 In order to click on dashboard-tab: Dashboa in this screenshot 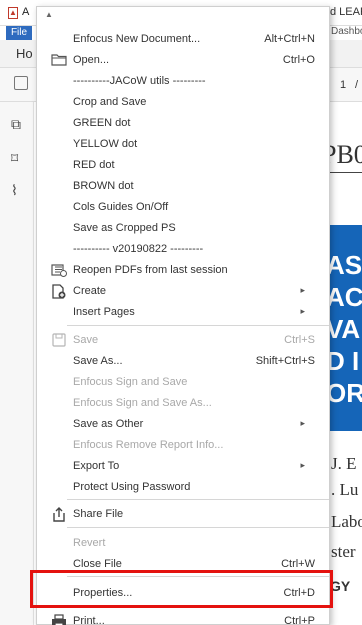, I will do `click(346, 31)`.